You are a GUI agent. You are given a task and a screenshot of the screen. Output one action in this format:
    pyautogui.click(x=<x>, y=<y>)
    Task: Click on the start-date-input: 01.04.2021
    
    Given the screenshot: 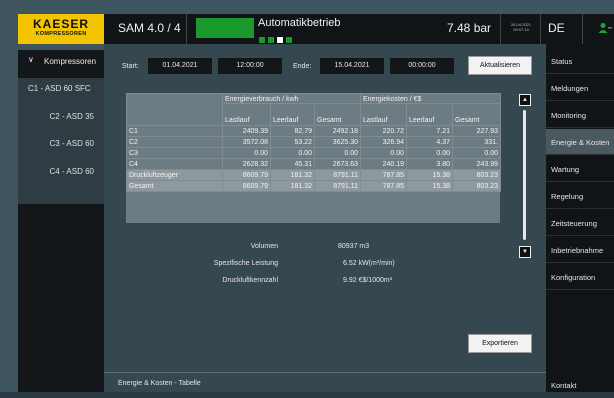 What is the action you would take?
    pyautogui.click(x=180, y=66)
    